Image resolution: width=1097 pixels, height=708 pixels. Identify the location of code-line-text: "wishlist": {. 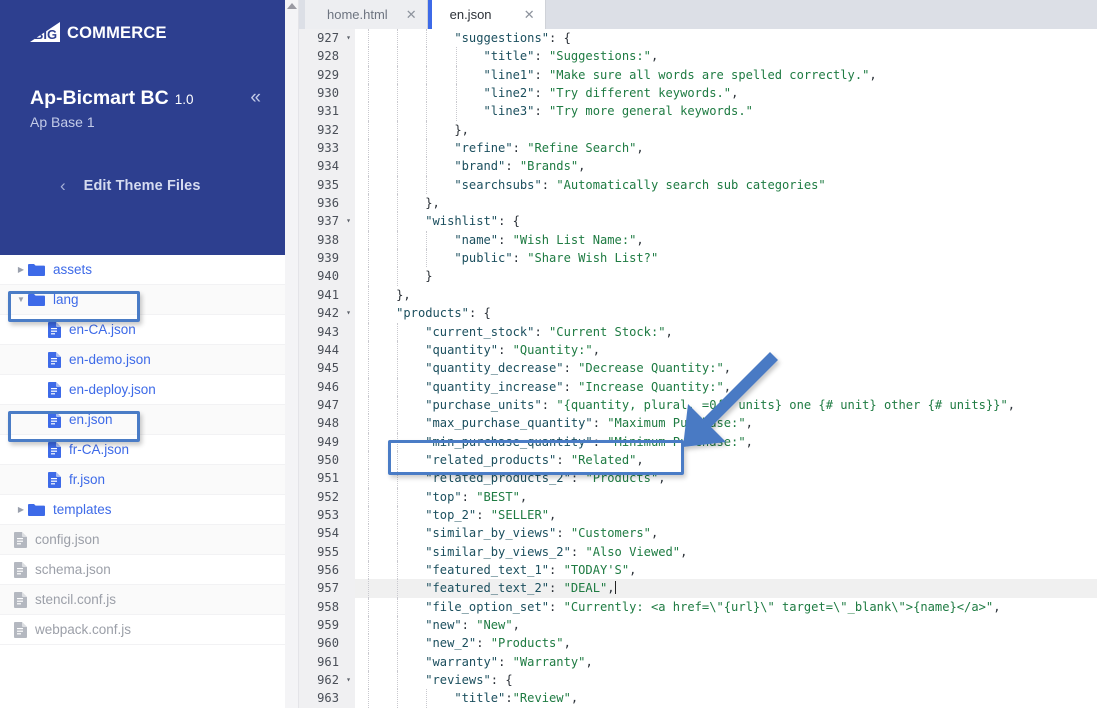
(726, 221).